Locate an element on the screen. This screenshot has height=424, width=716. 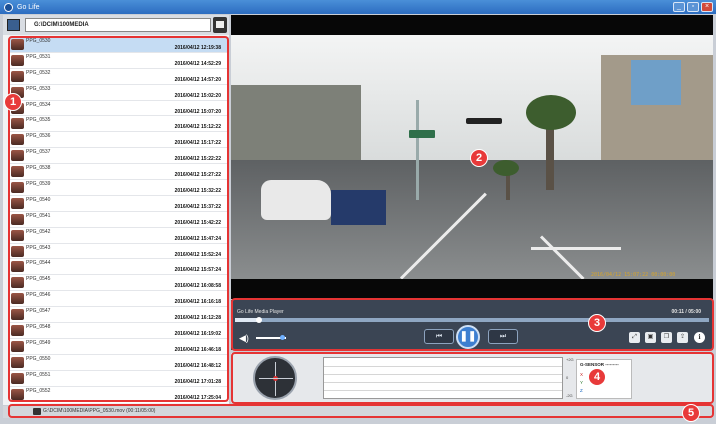
callout-marker-4: 4 is located at coordinates (597, 377).